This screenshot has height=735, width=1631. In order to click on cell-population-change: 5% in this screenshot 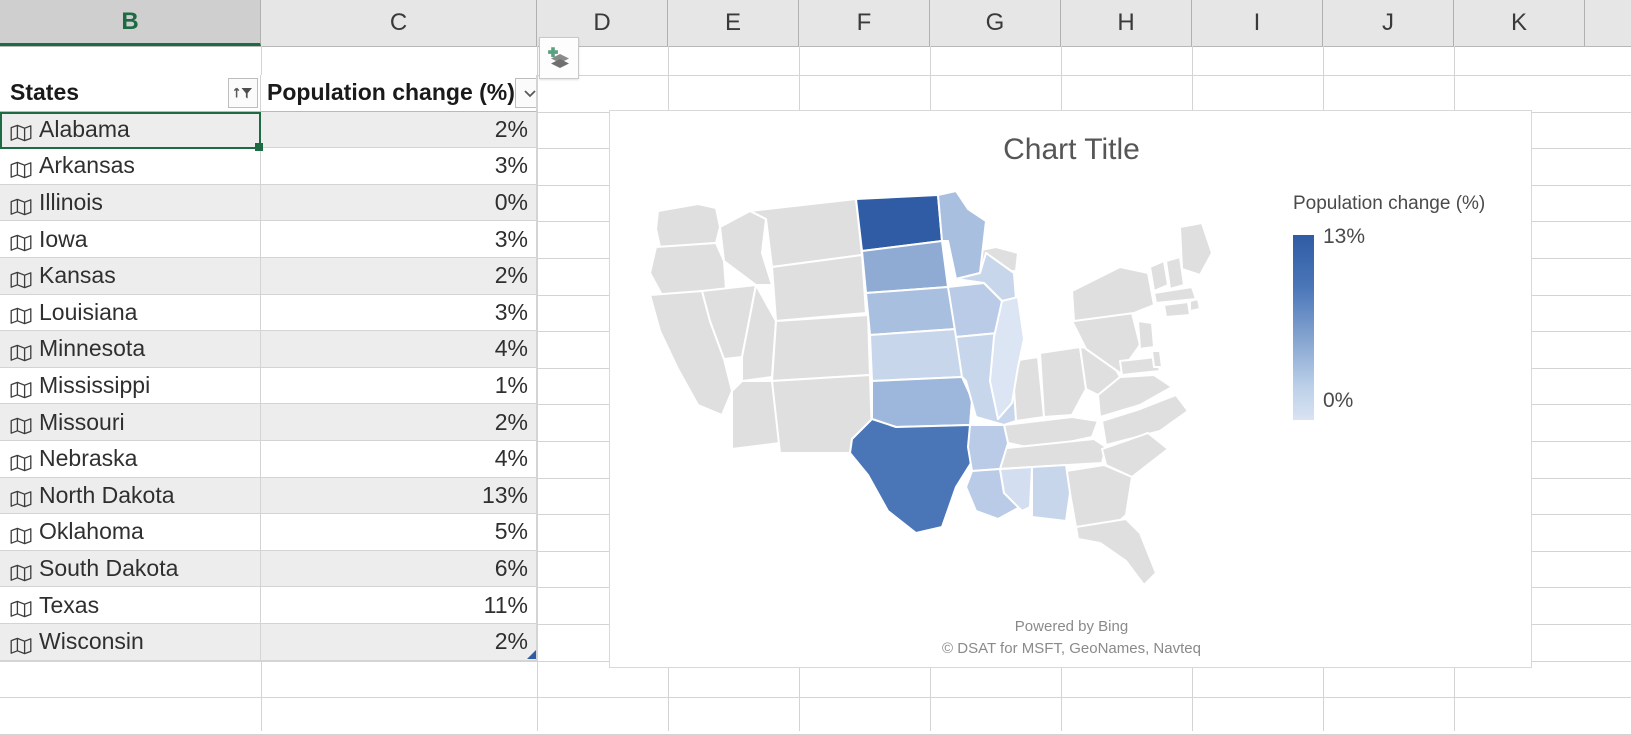, I will do `click(399, 532)`.